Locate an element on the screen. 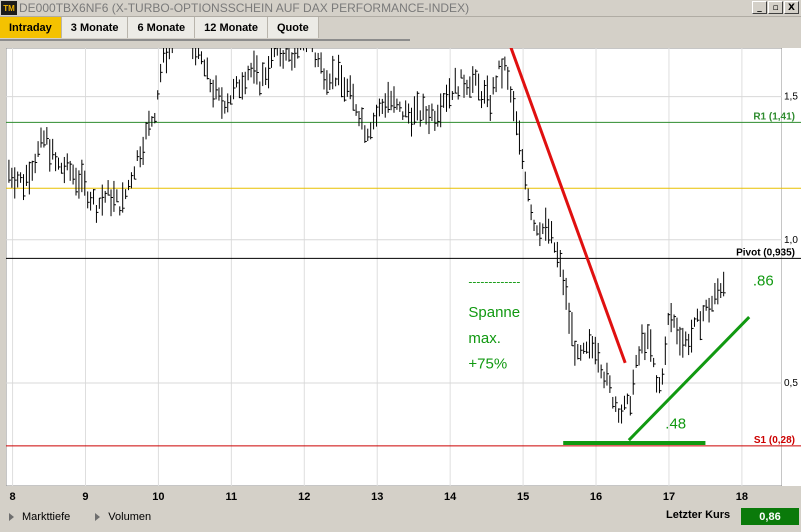 Image resolution: width=801 pixels, height=532 pixels. markttiefe-label: Markttiefe is located at coordinates (46, 517).